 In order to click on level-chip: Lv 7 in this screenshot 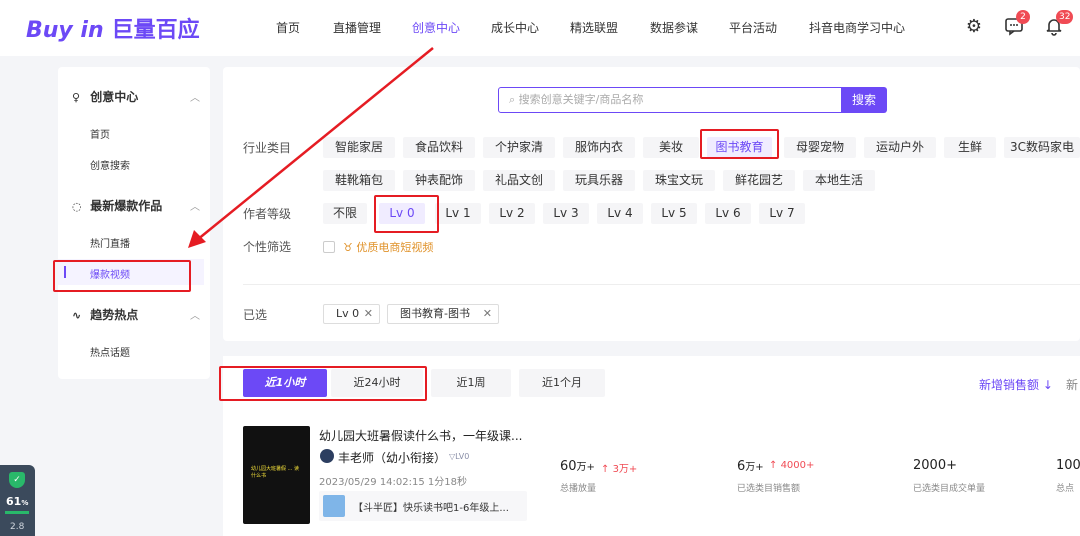, I will do `click(782, 213)`.